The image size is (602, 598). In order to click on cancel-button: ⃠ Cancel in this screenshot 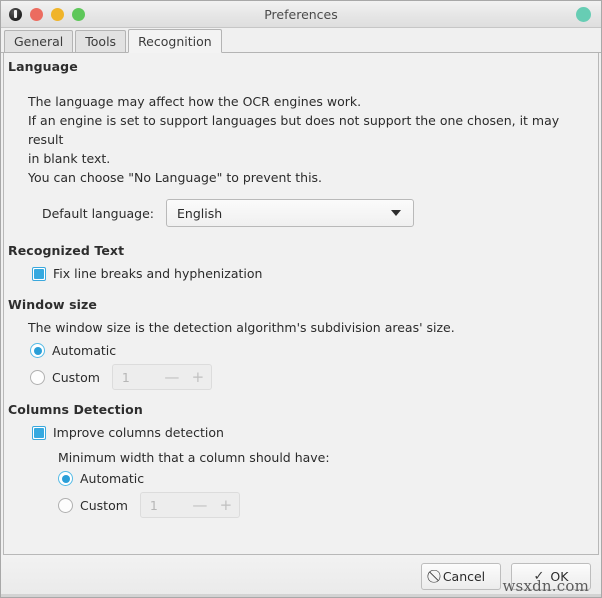, I will do `click(461, 576)`.